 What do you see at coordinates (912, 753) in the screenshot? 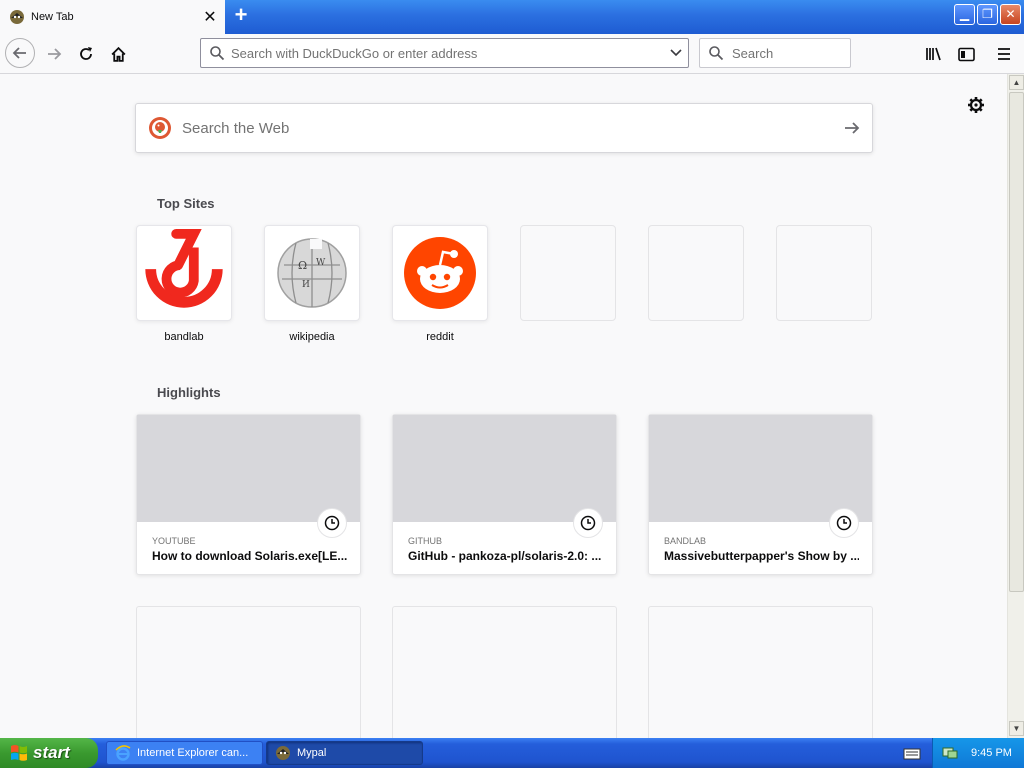
I see `keyboard-icon` at bounding box center [912, 753].